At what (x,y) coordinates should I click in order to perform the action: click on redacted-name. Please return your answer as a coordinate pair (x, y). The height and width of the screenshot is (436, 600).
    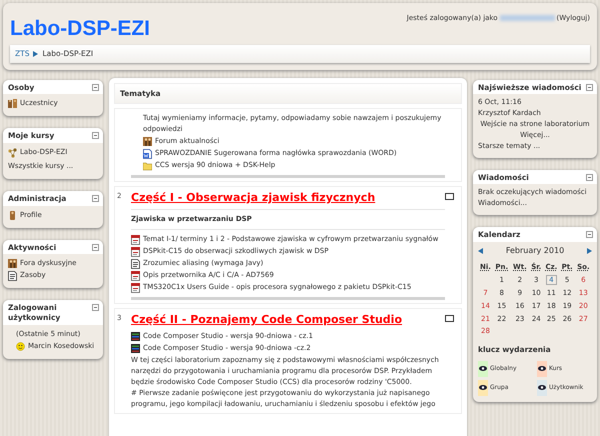
    Looking at the image, I should click on (527, 18).